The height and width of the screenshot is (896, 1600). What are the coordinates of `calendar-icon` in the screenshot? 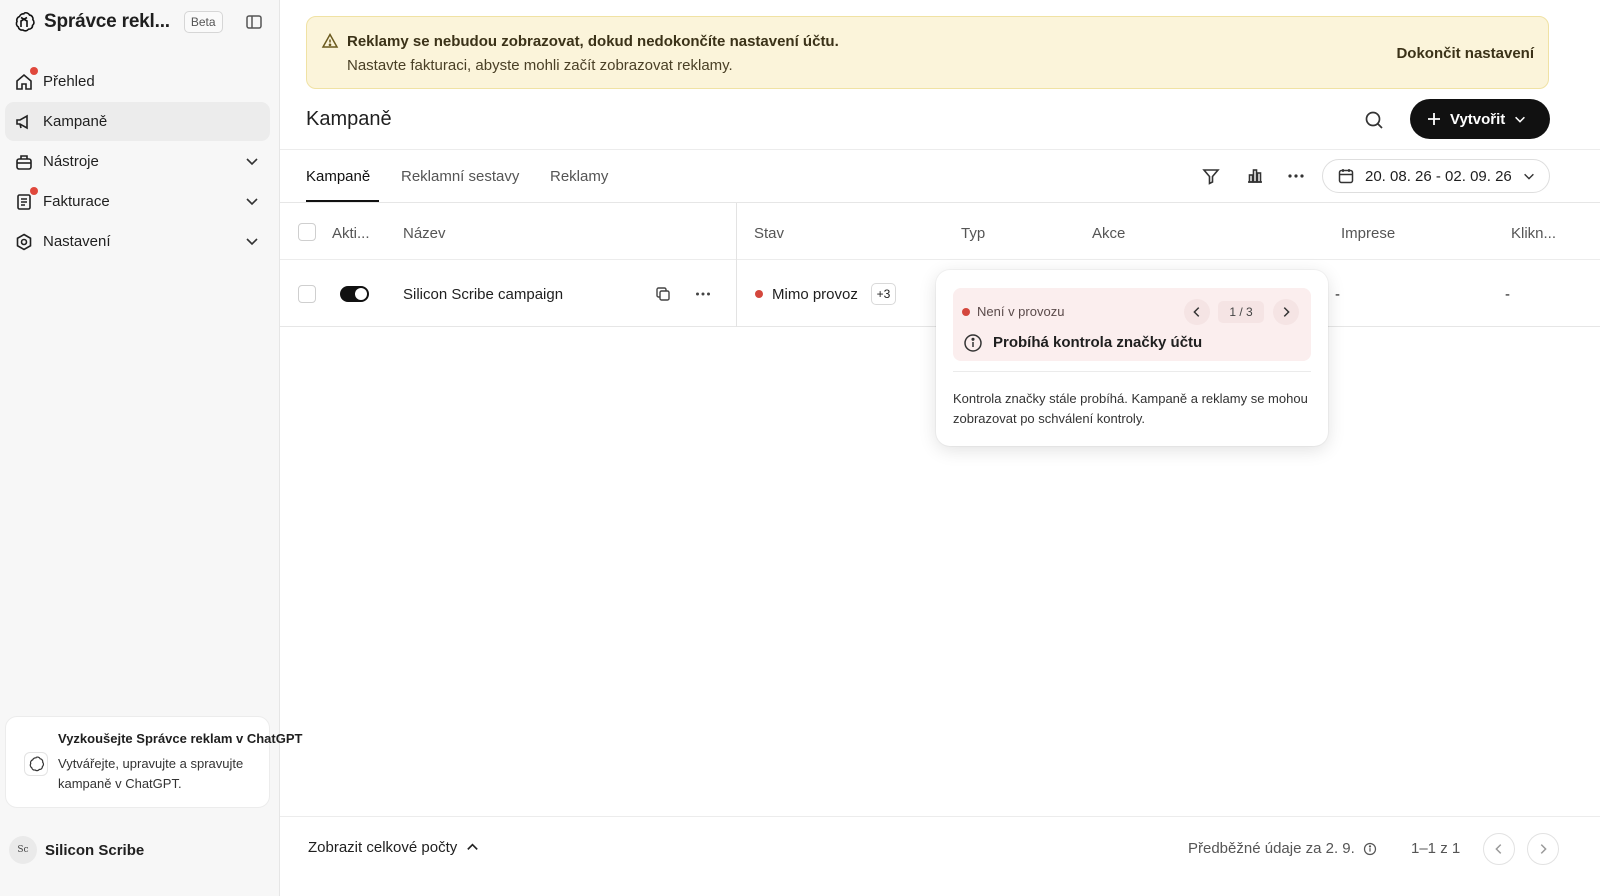 It's located at (1346, 176).